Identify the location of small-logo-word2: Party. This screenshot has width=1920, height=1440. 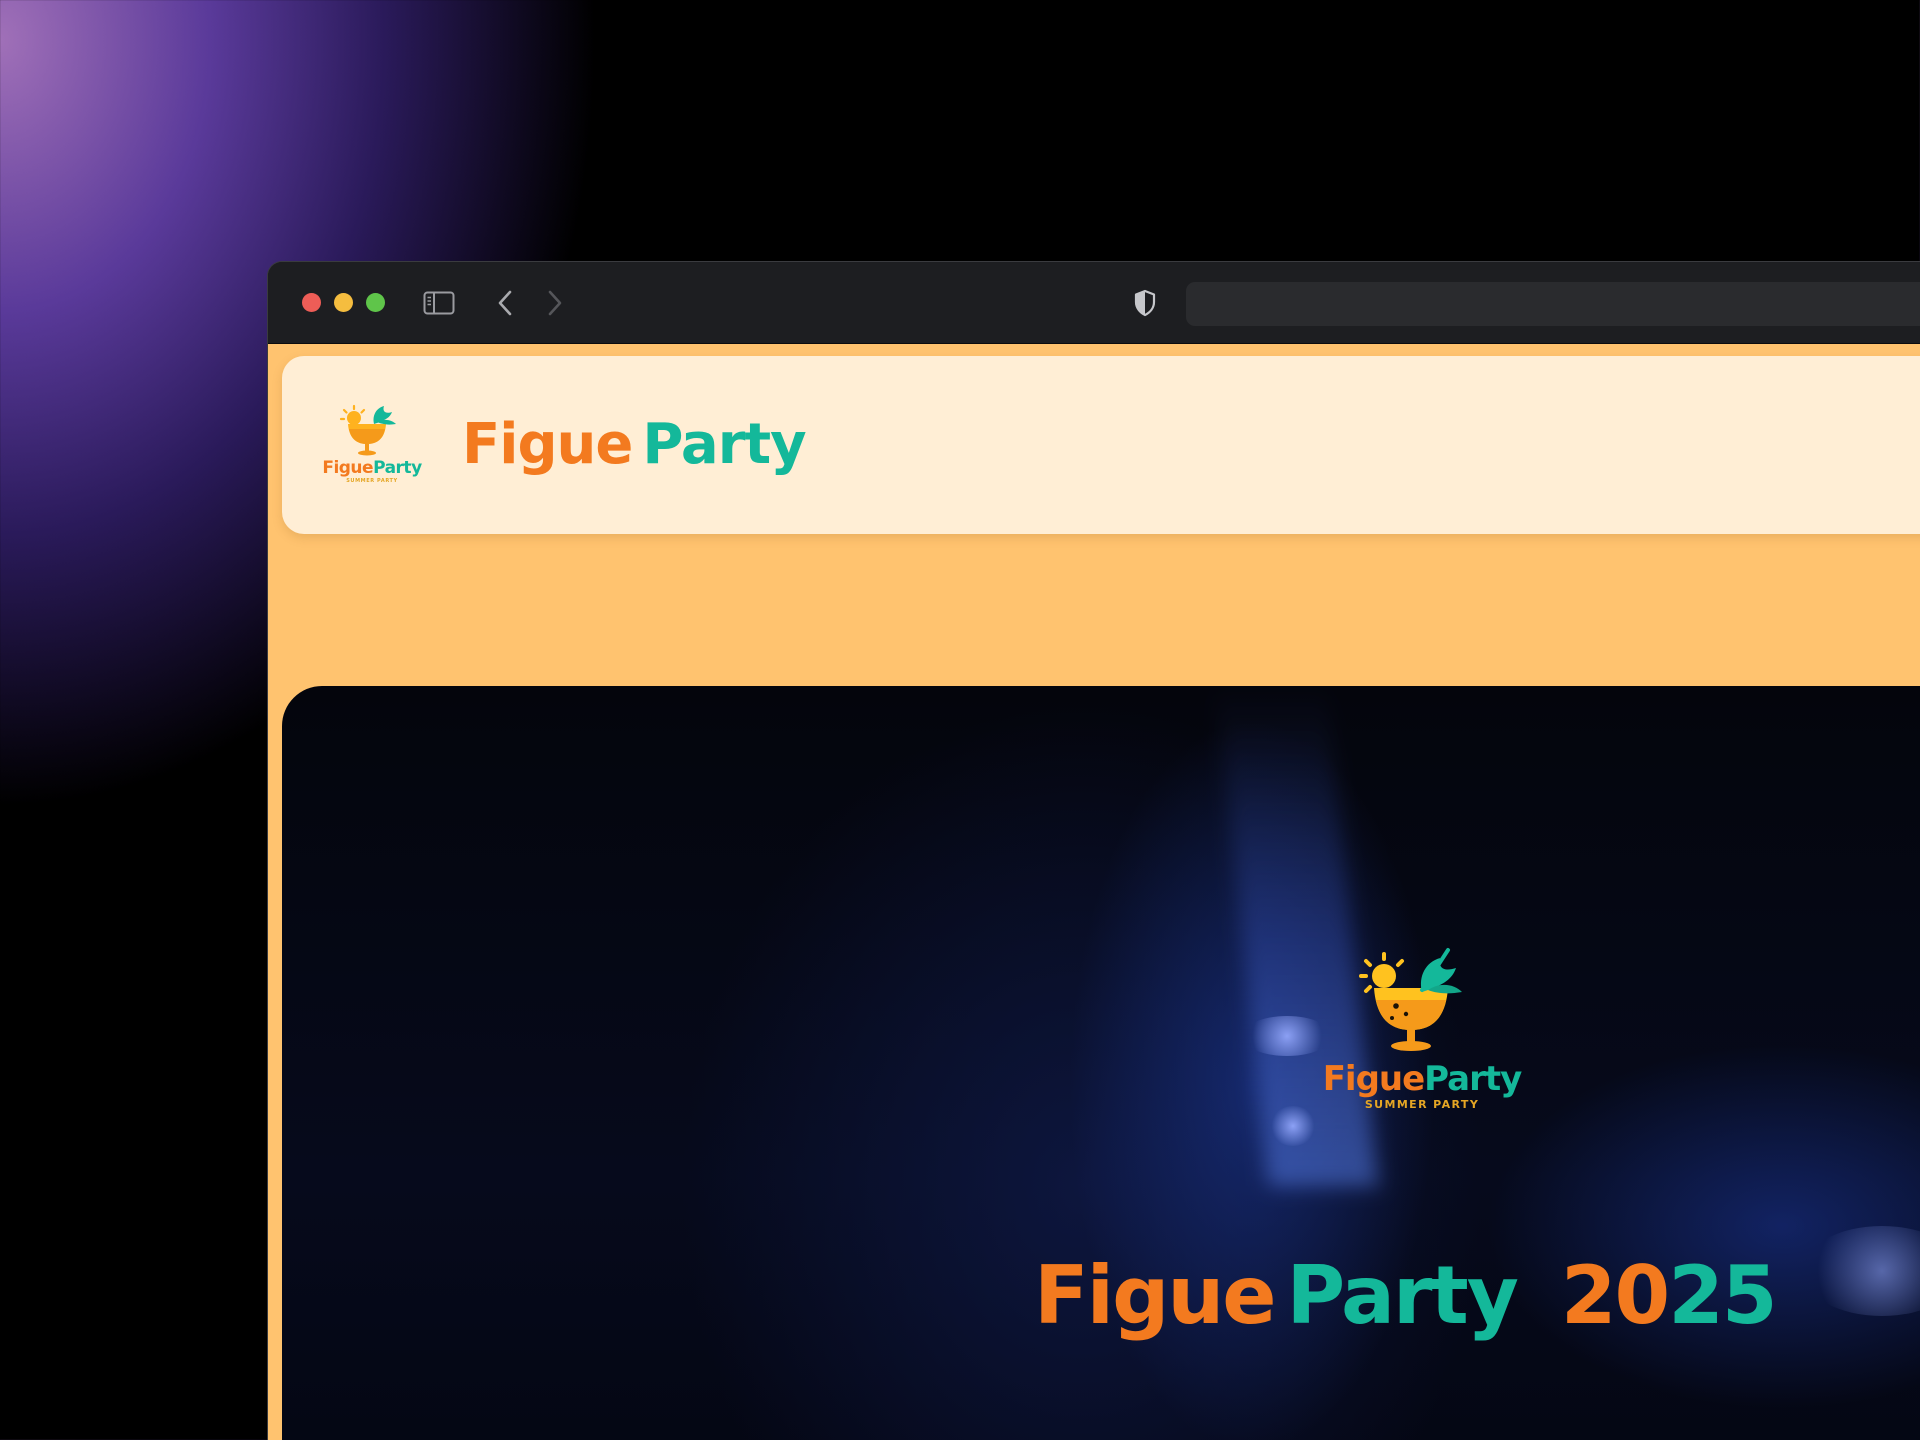
(397, 468).